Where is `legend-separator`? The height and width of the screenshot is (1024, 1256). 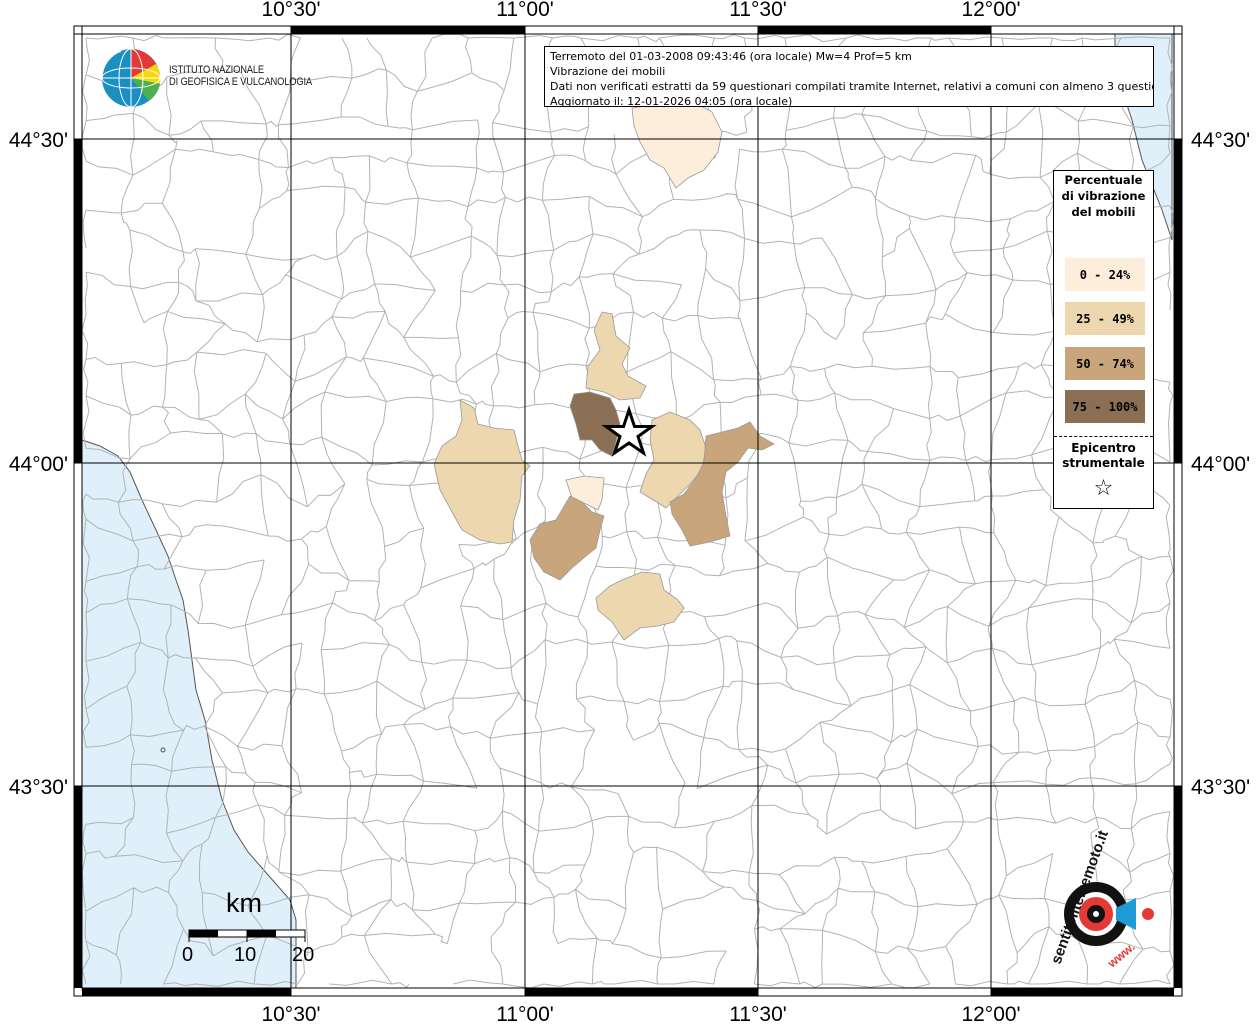 legend-separator is located at coordinates (1103, 436).